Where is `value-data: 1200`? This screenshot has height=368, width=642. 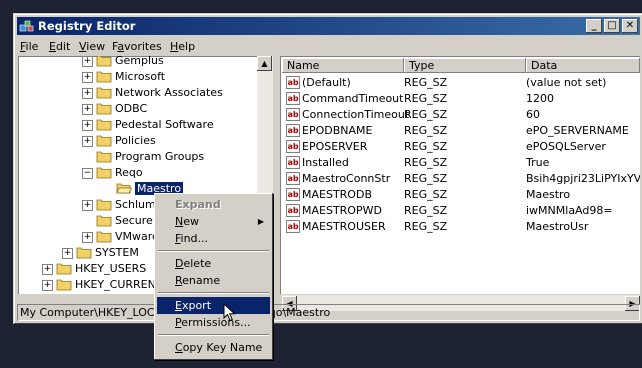 value-data: 1200 is located at coordinates (540, 98).